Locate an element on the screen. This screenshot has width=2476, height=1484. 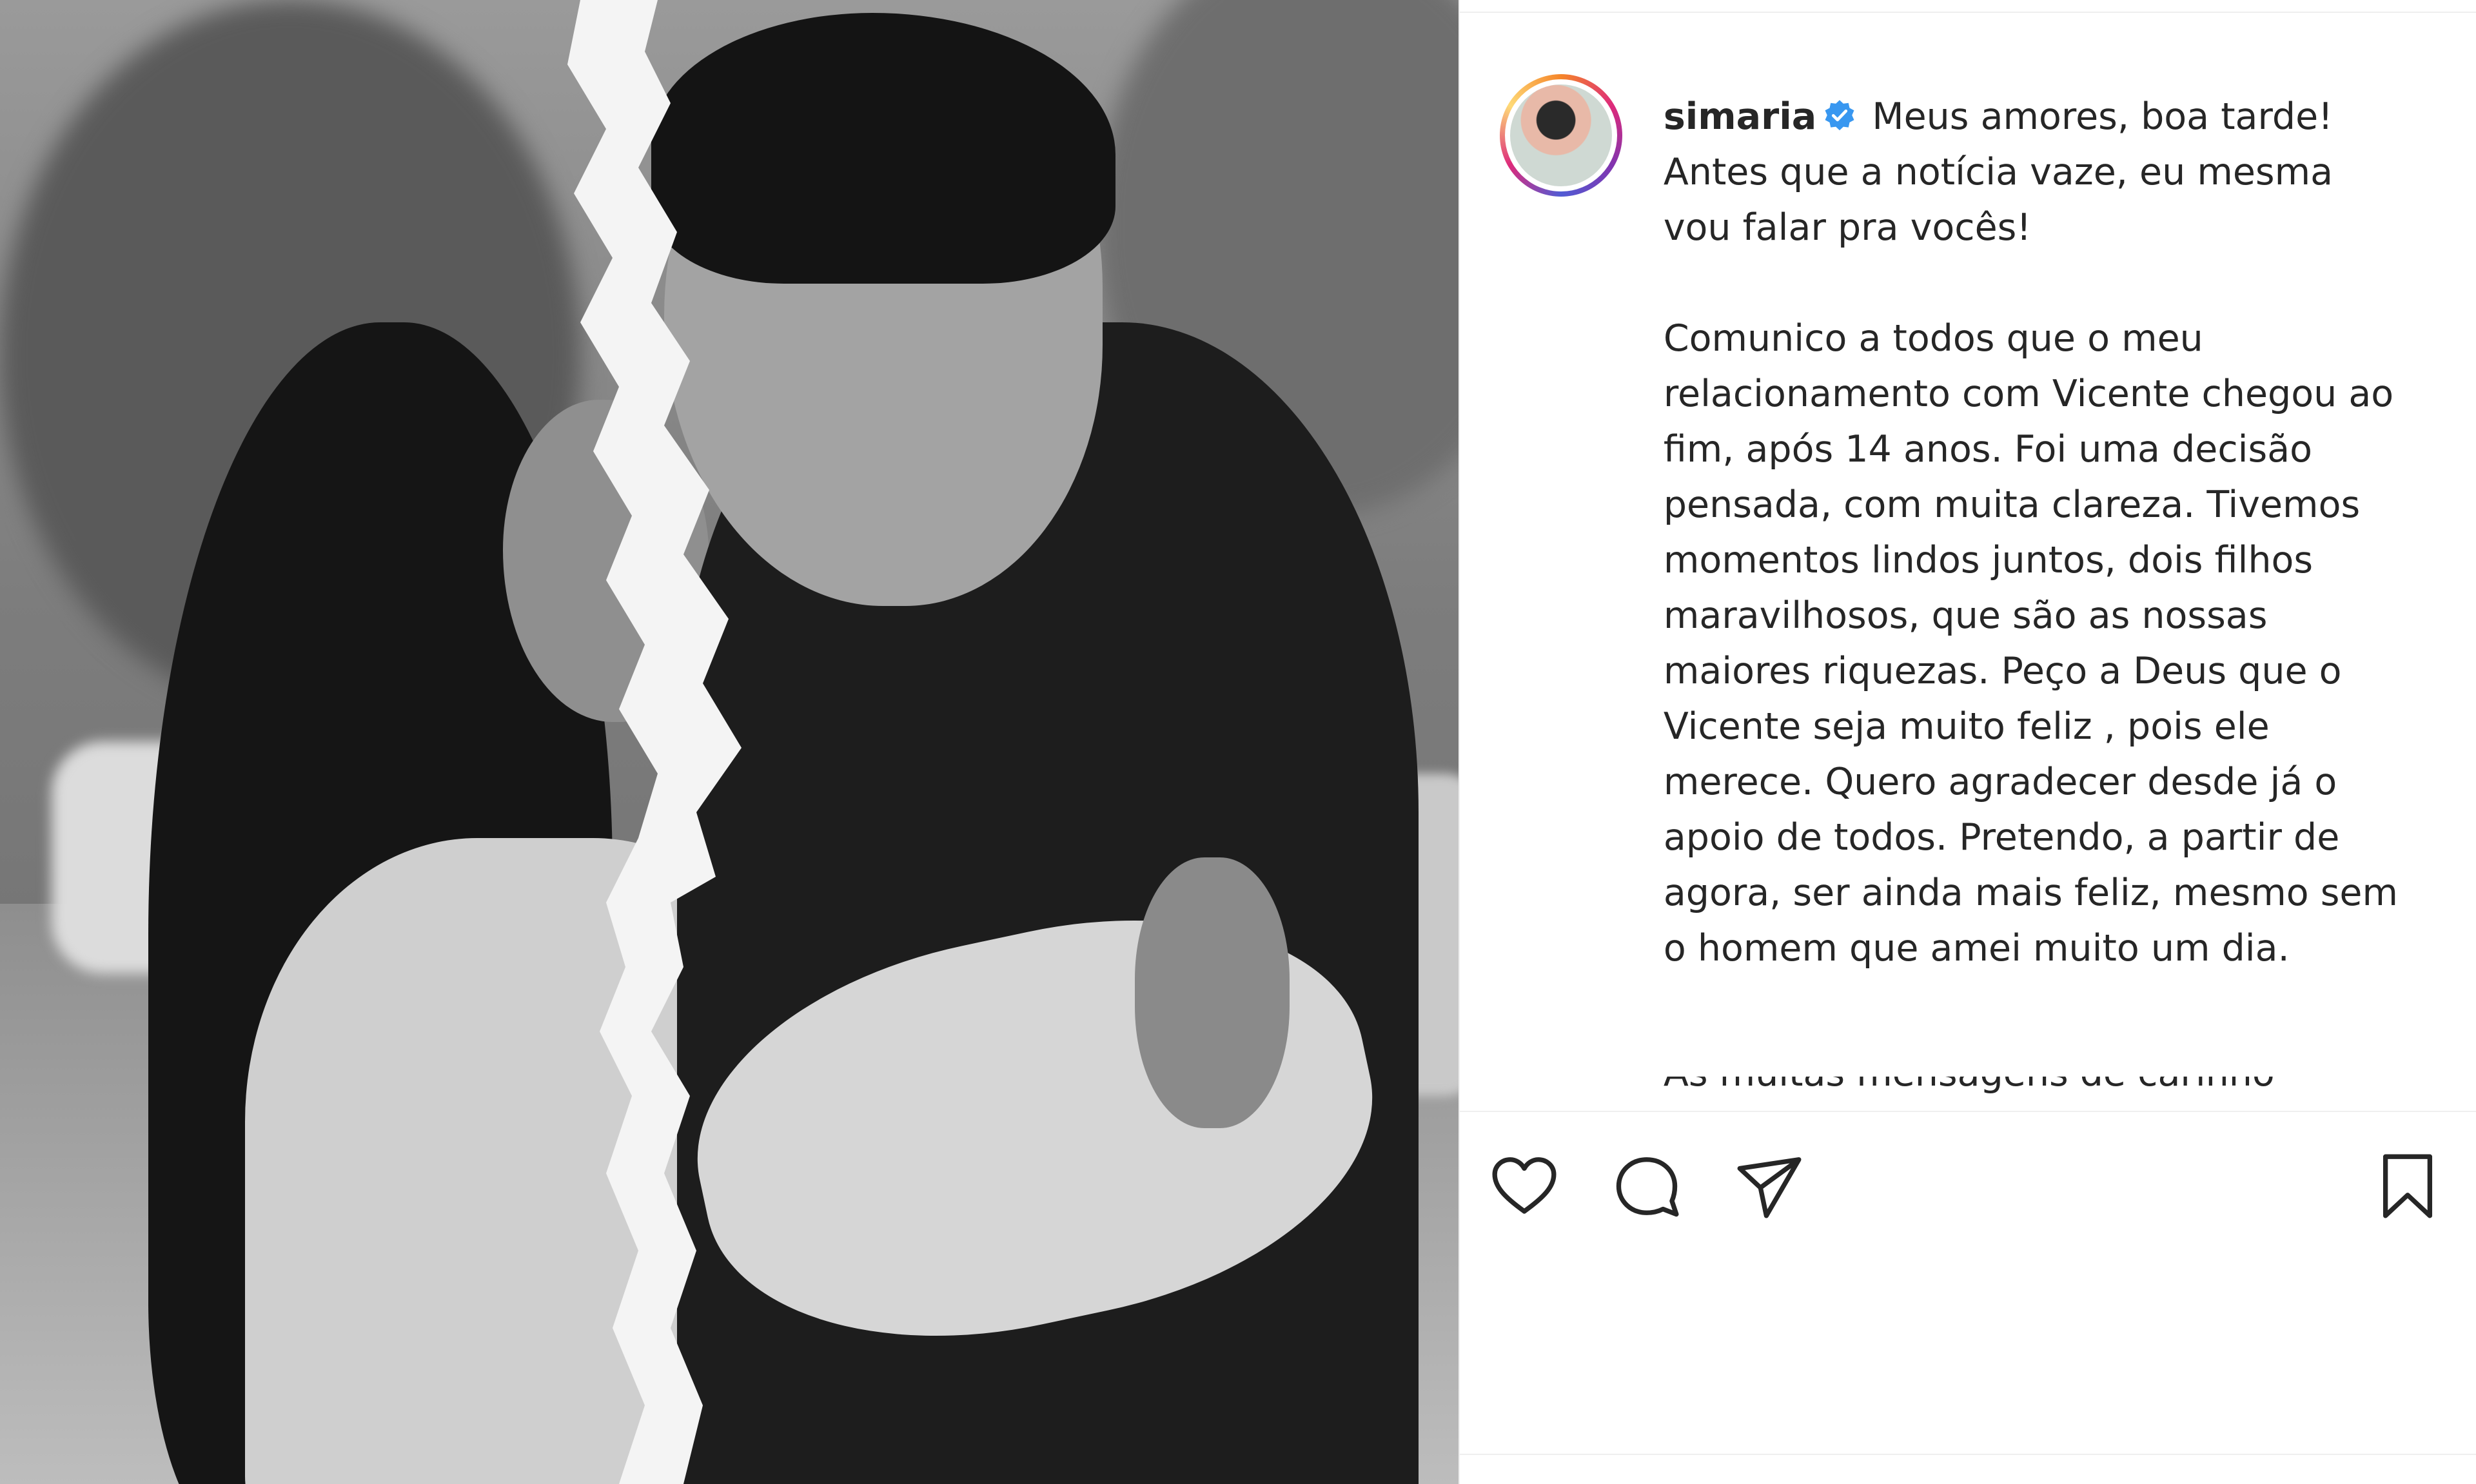
share-button is located at coordinates (1770, 1186).